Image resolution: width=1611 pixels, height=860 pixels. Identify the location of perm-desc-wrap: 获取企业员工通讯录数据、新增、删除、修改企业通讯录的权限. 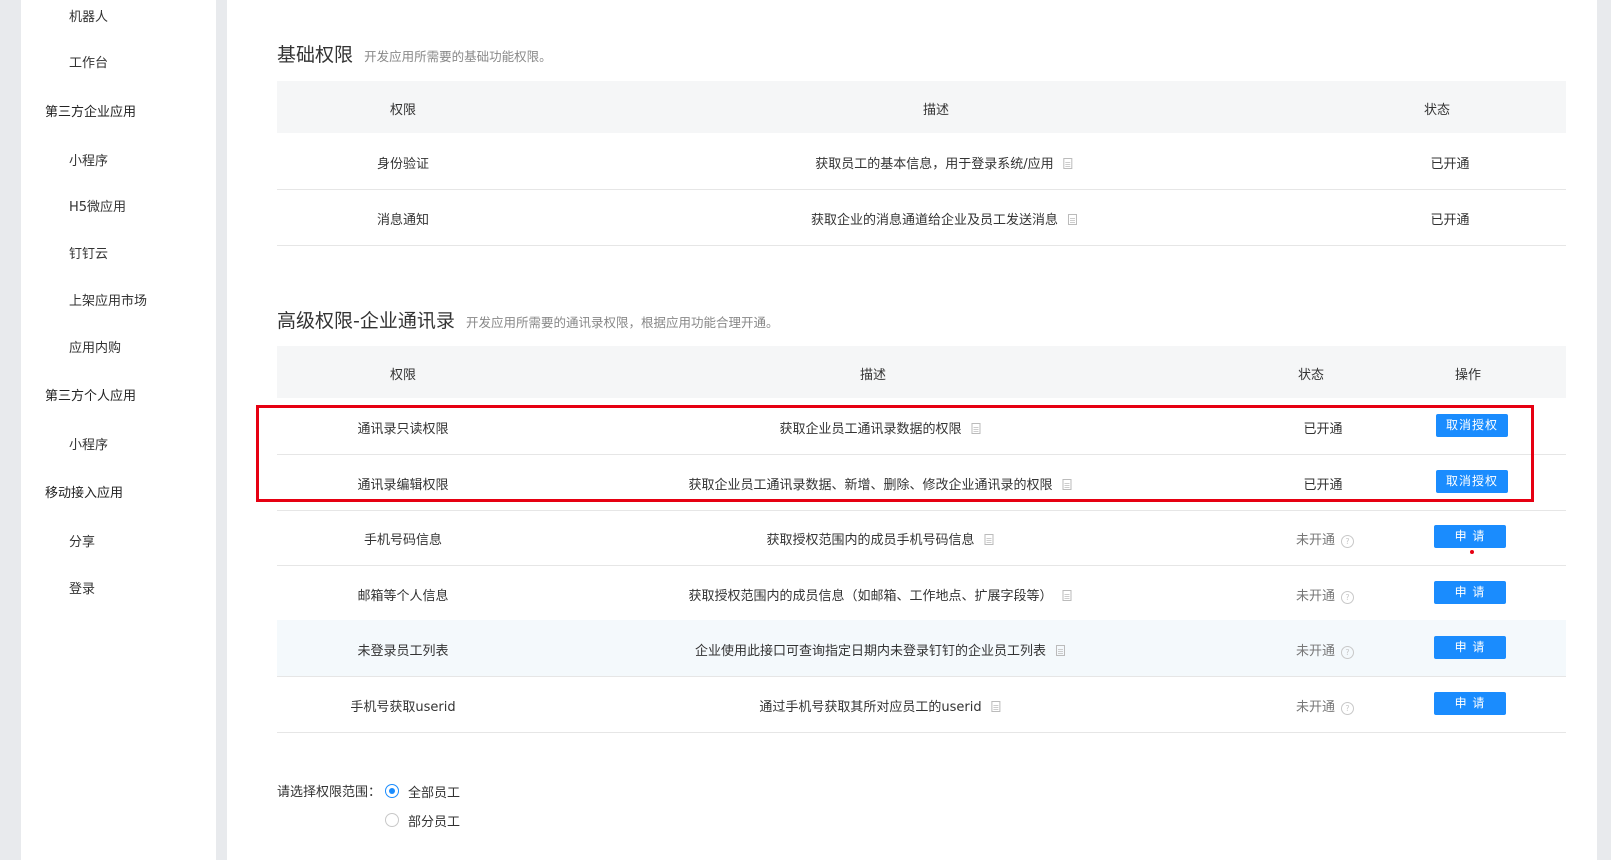
(880, 483).